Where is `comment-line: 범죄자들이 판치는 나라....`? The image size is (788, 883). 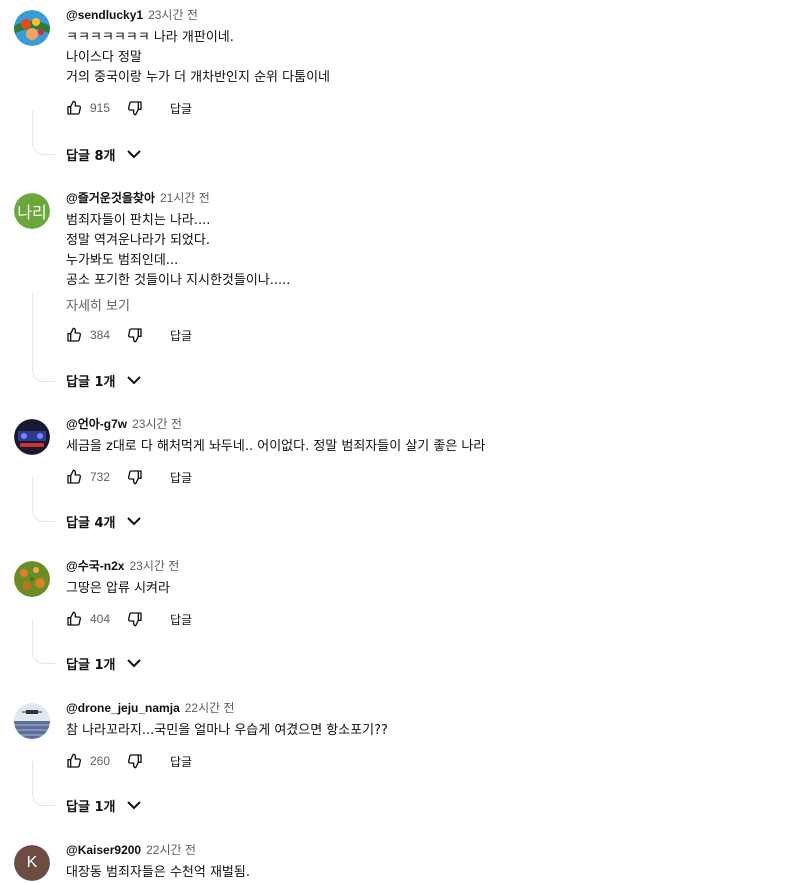
comment-line: 범죄자들이 판치는 나라.... is located at coordinates (138, 220).